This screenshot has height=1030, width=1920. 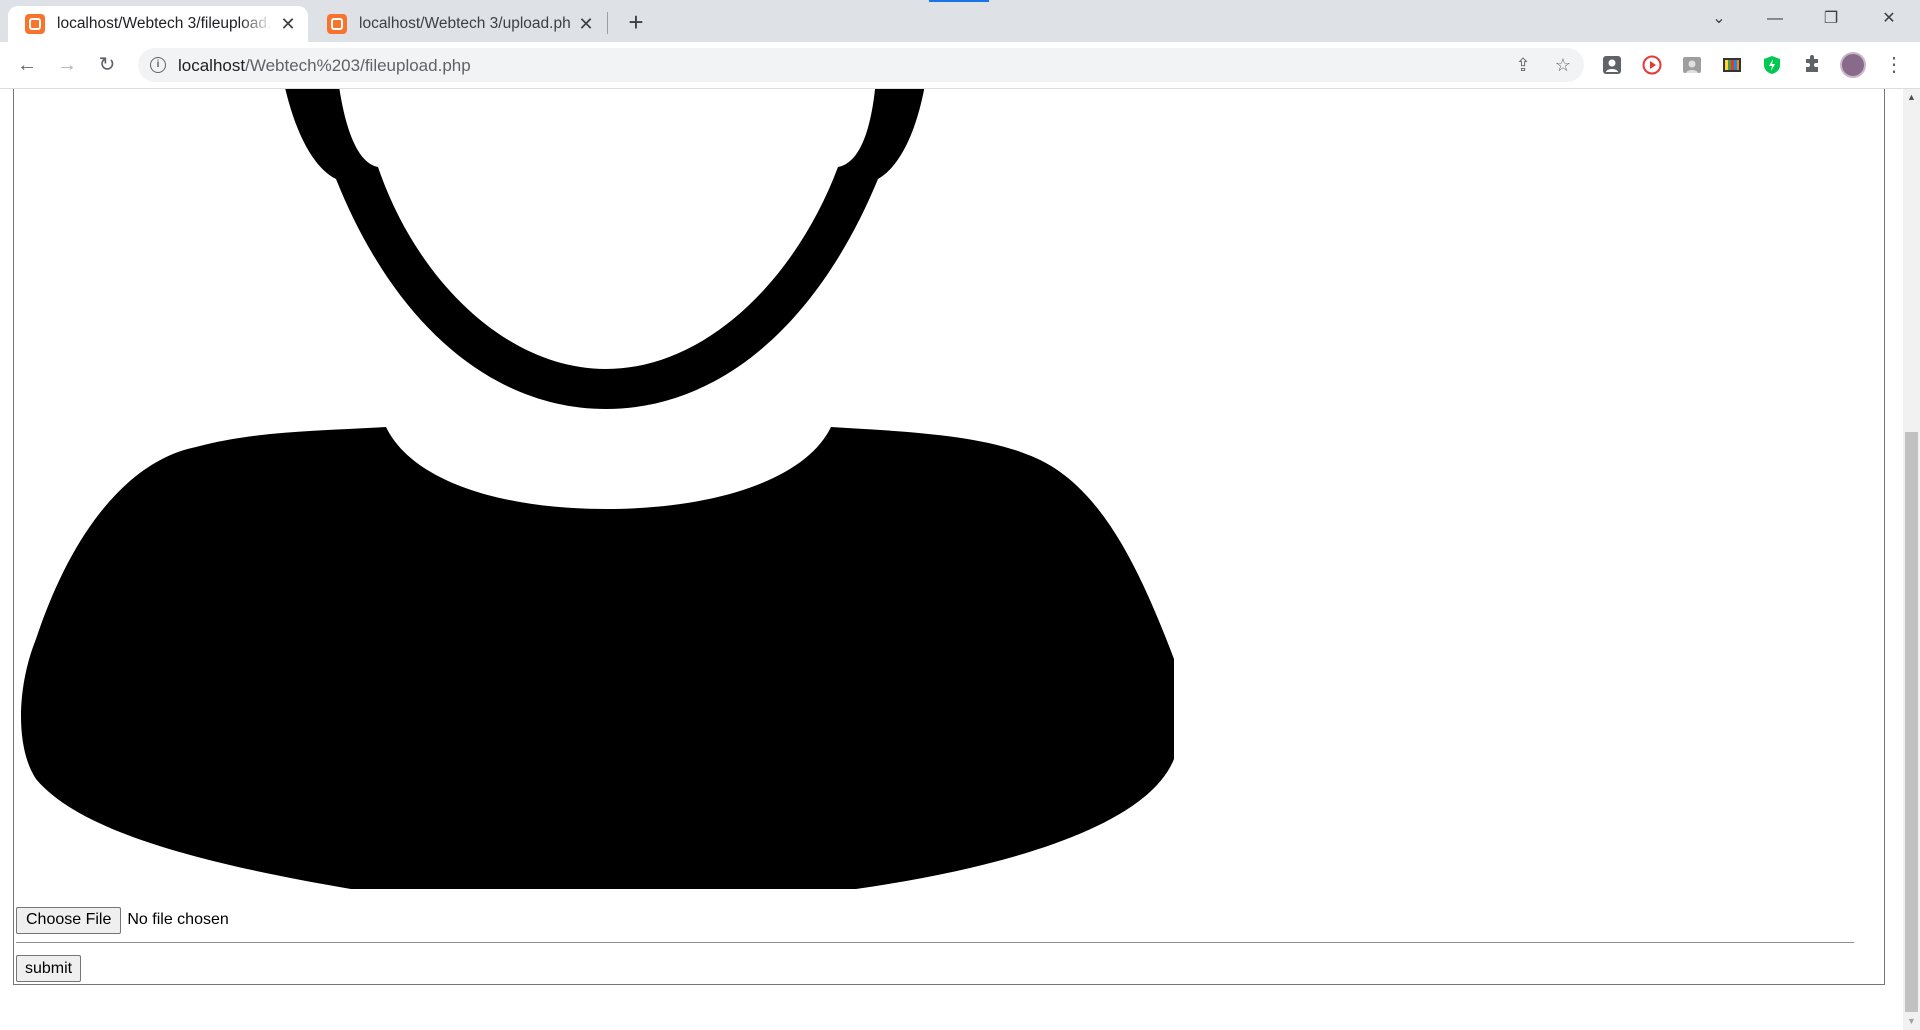 I want to click on forward-button: →, so click(x=67, y=65).